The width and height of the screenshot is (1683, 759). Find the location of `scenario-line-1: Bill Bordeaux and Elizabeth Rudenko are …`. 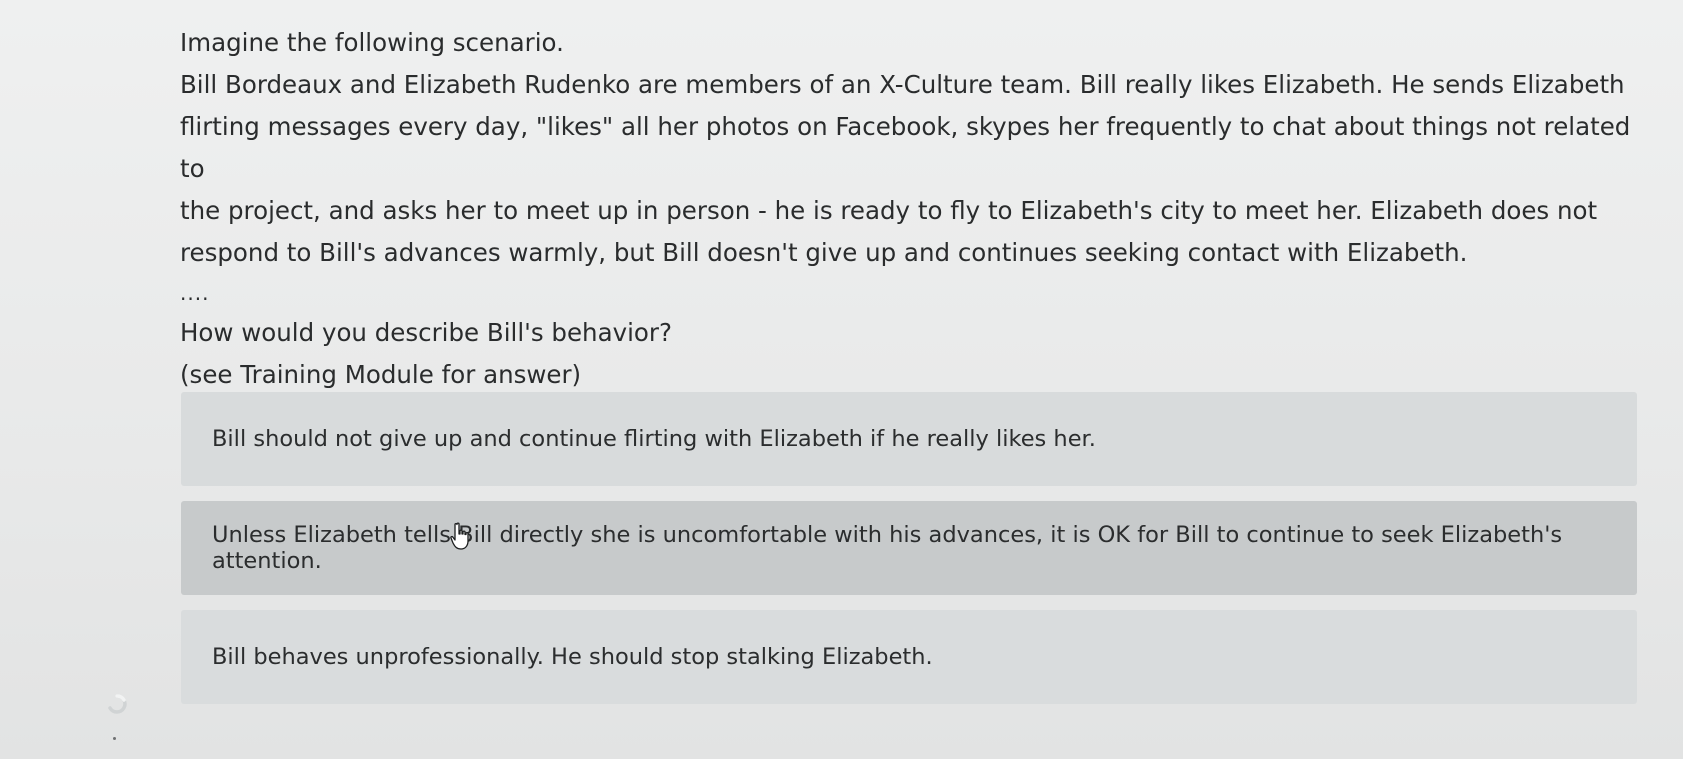

scenario-line-1: Bill Bordeaux and Elizabeth Rudenko are … is located at coordinates (902, 84).